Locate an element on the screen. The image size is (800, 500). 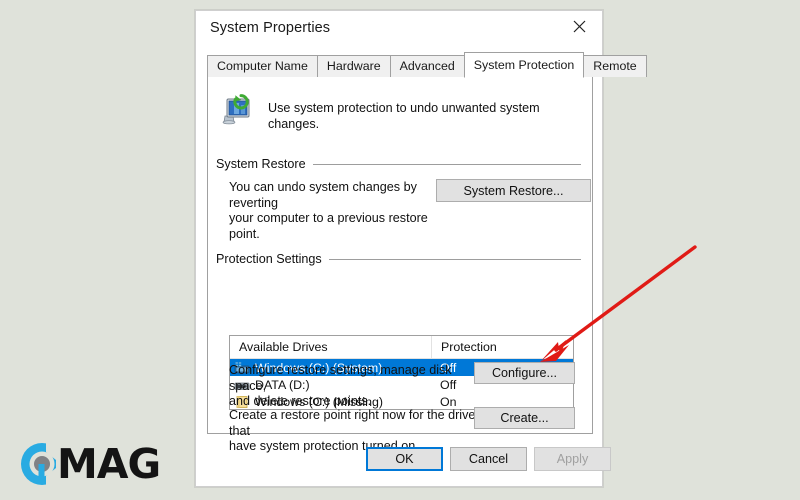
column-header-protection: Protection is located at coordinates (502, 347).